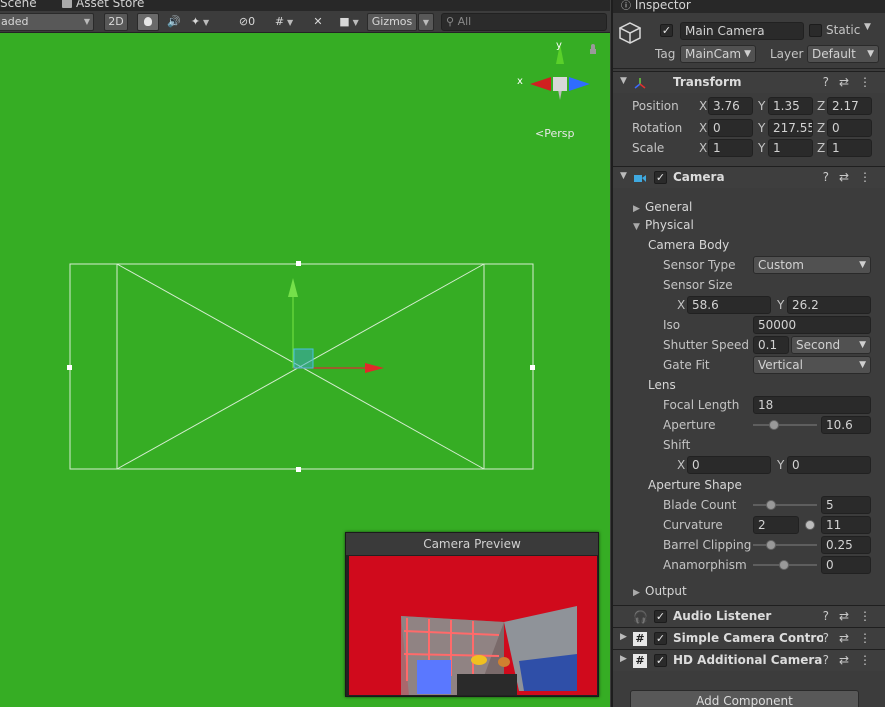 Image resolution: width=885 pixels, height=707 pixels. I want to click on object-name-field: Main Camera, so click(742, 31).